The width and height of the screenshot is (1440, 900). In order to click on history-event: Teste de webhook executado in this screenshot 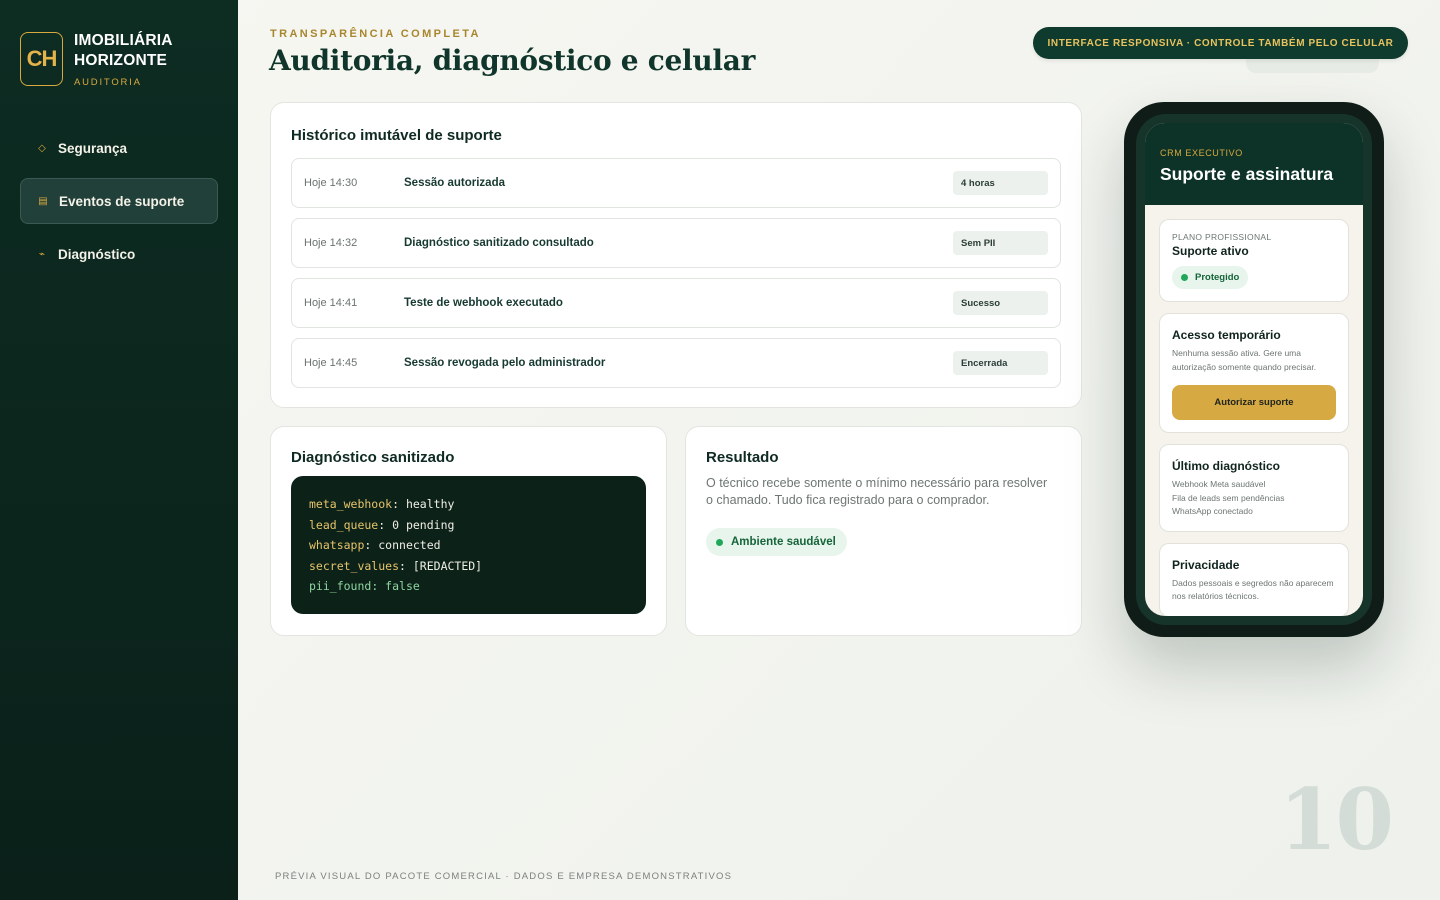, I will do `click(483, 303)`.